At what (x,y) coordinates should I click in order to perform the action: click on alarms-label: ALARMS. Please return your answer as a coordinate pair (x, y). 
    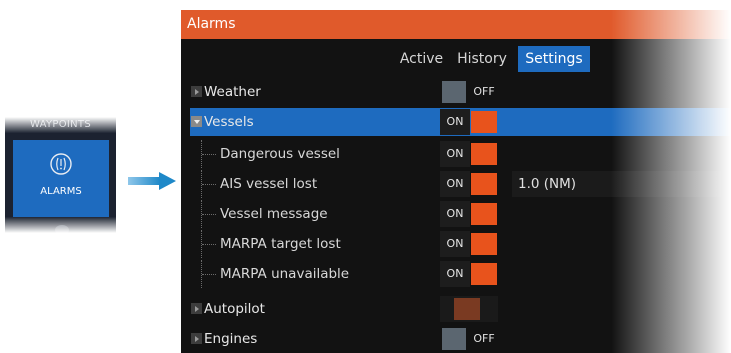
    Looking at the image, I should click on (61, 191).